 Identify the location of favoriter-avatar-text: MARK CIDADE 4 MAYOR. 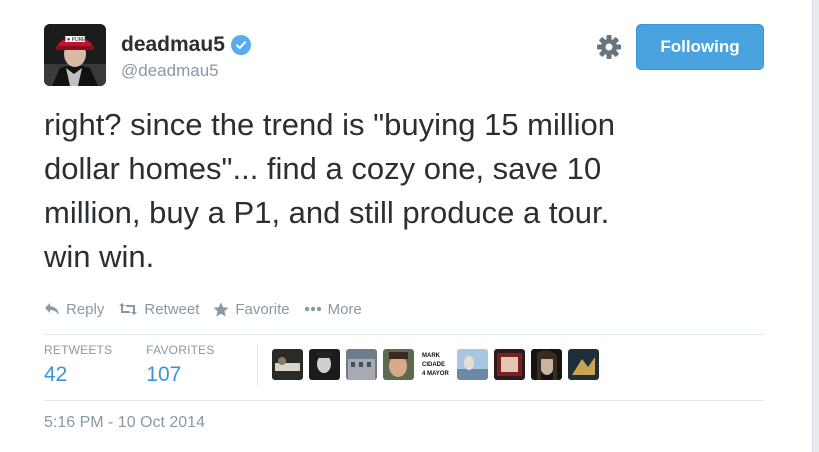
(435, 364).